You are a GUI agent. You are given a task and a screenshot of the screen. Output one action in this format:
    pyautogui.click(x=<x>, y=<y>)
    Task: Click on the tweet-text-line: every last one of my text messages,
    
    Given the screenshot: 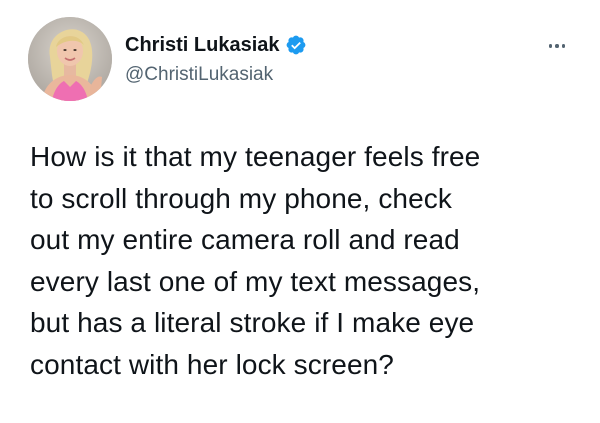 What is the action you would take?
    pyautogui.click(x=255, y=281)
    